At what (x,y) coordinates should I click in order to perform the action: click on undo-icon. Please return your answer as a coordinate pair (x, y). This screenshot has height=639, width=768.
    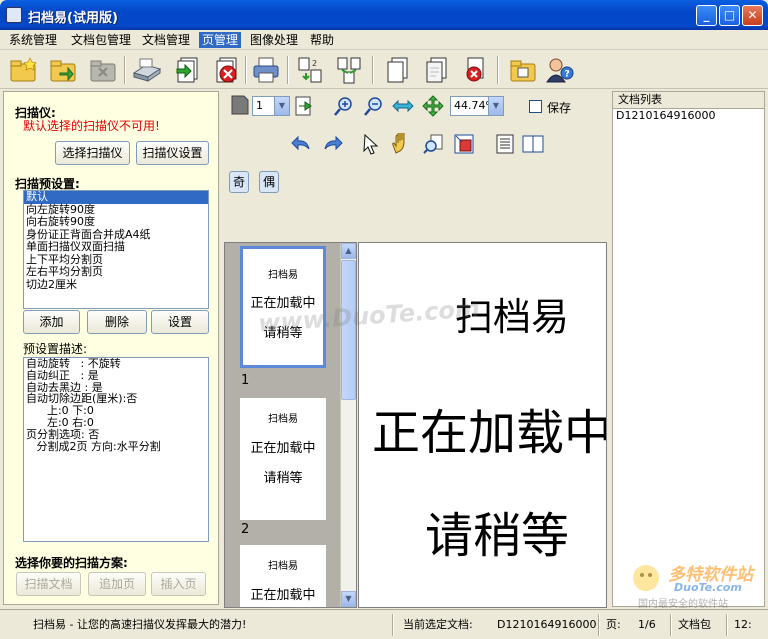
    Looking at the image, I should click on (301, 144).